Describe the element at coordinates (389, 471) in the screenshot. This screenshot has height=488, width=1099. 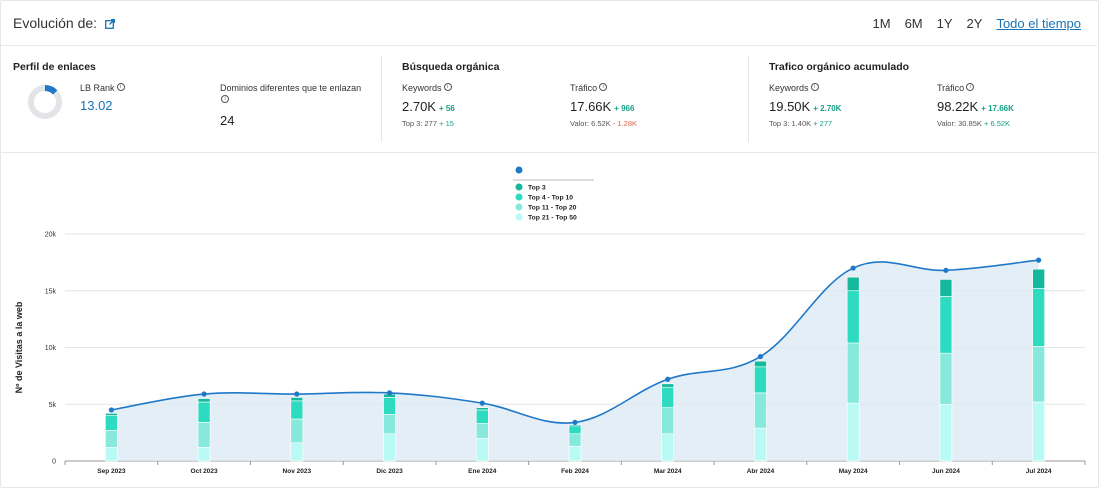
I see `x-tick-label: Dic 2023` at that location.